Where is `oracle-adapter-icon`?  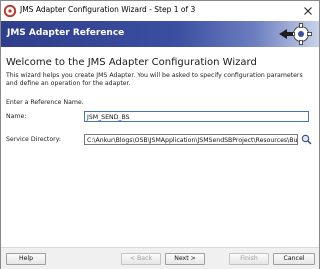 oracle-adapter-icon is located at coordinates (10, 11).